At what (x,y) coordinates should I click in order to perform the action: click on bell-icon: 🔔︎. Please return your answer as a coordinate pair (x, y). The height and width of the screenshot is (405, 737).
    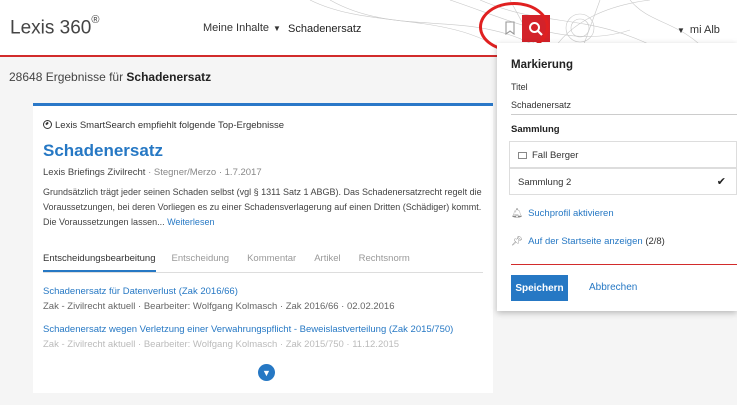
    Looking at the image, I should click on (517, 213).